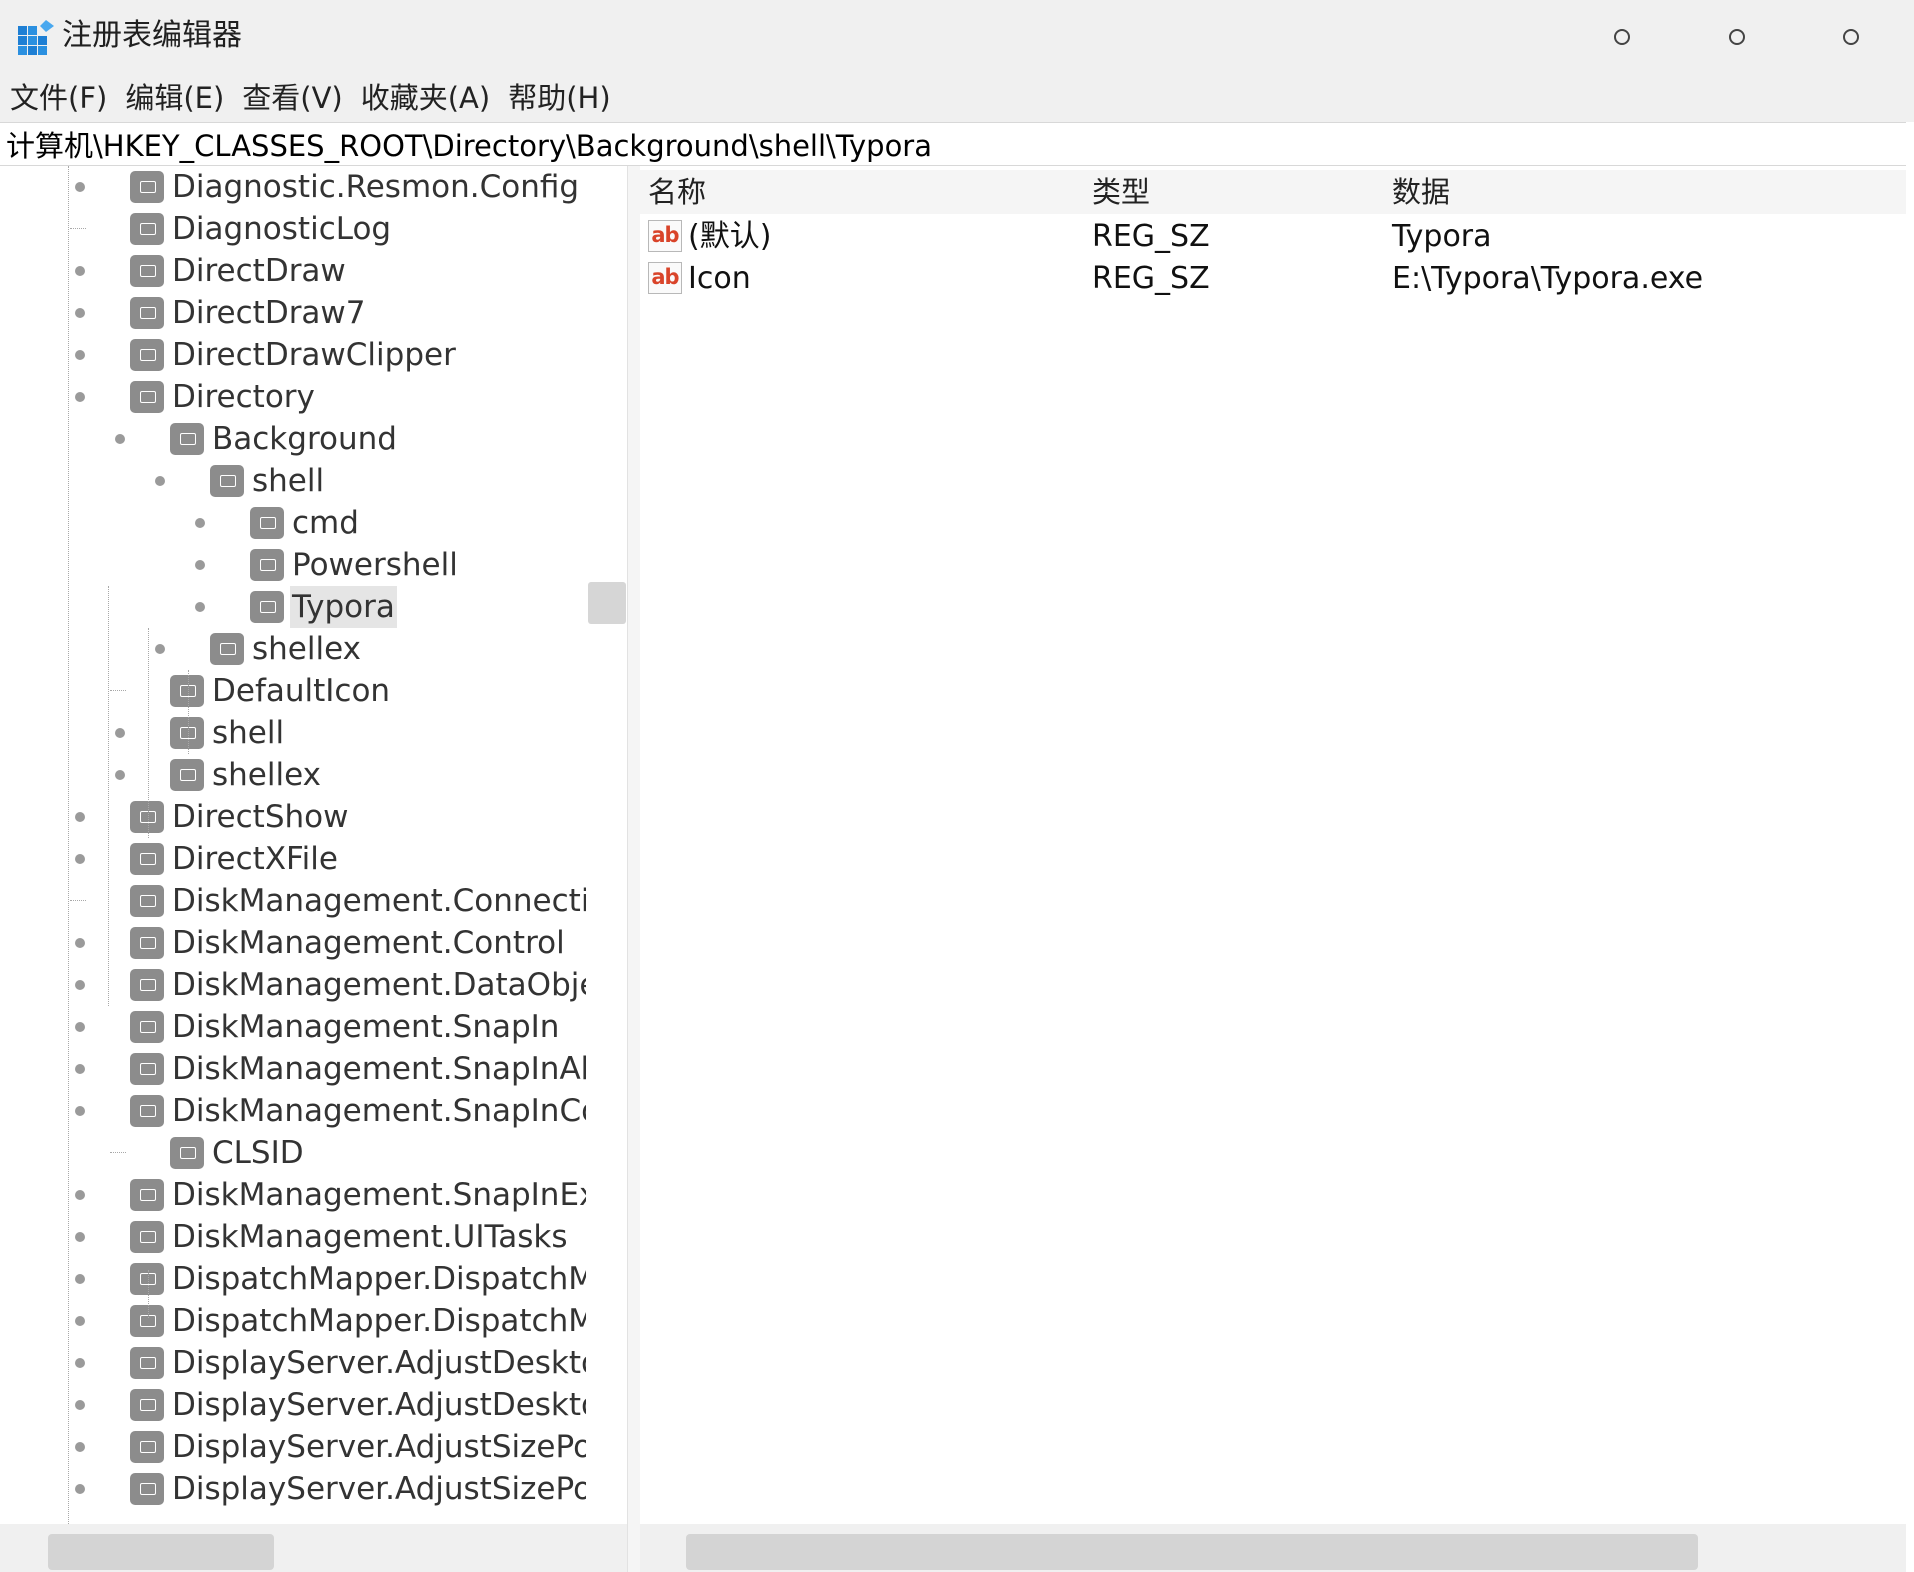  What do you see at coordinates (293, 1279) in the screenshot?
I see `tree-node-dispatchmapper-dispatchmapper: DispatchMapper.DispatchMapper` at bounding box center [293, 1279].